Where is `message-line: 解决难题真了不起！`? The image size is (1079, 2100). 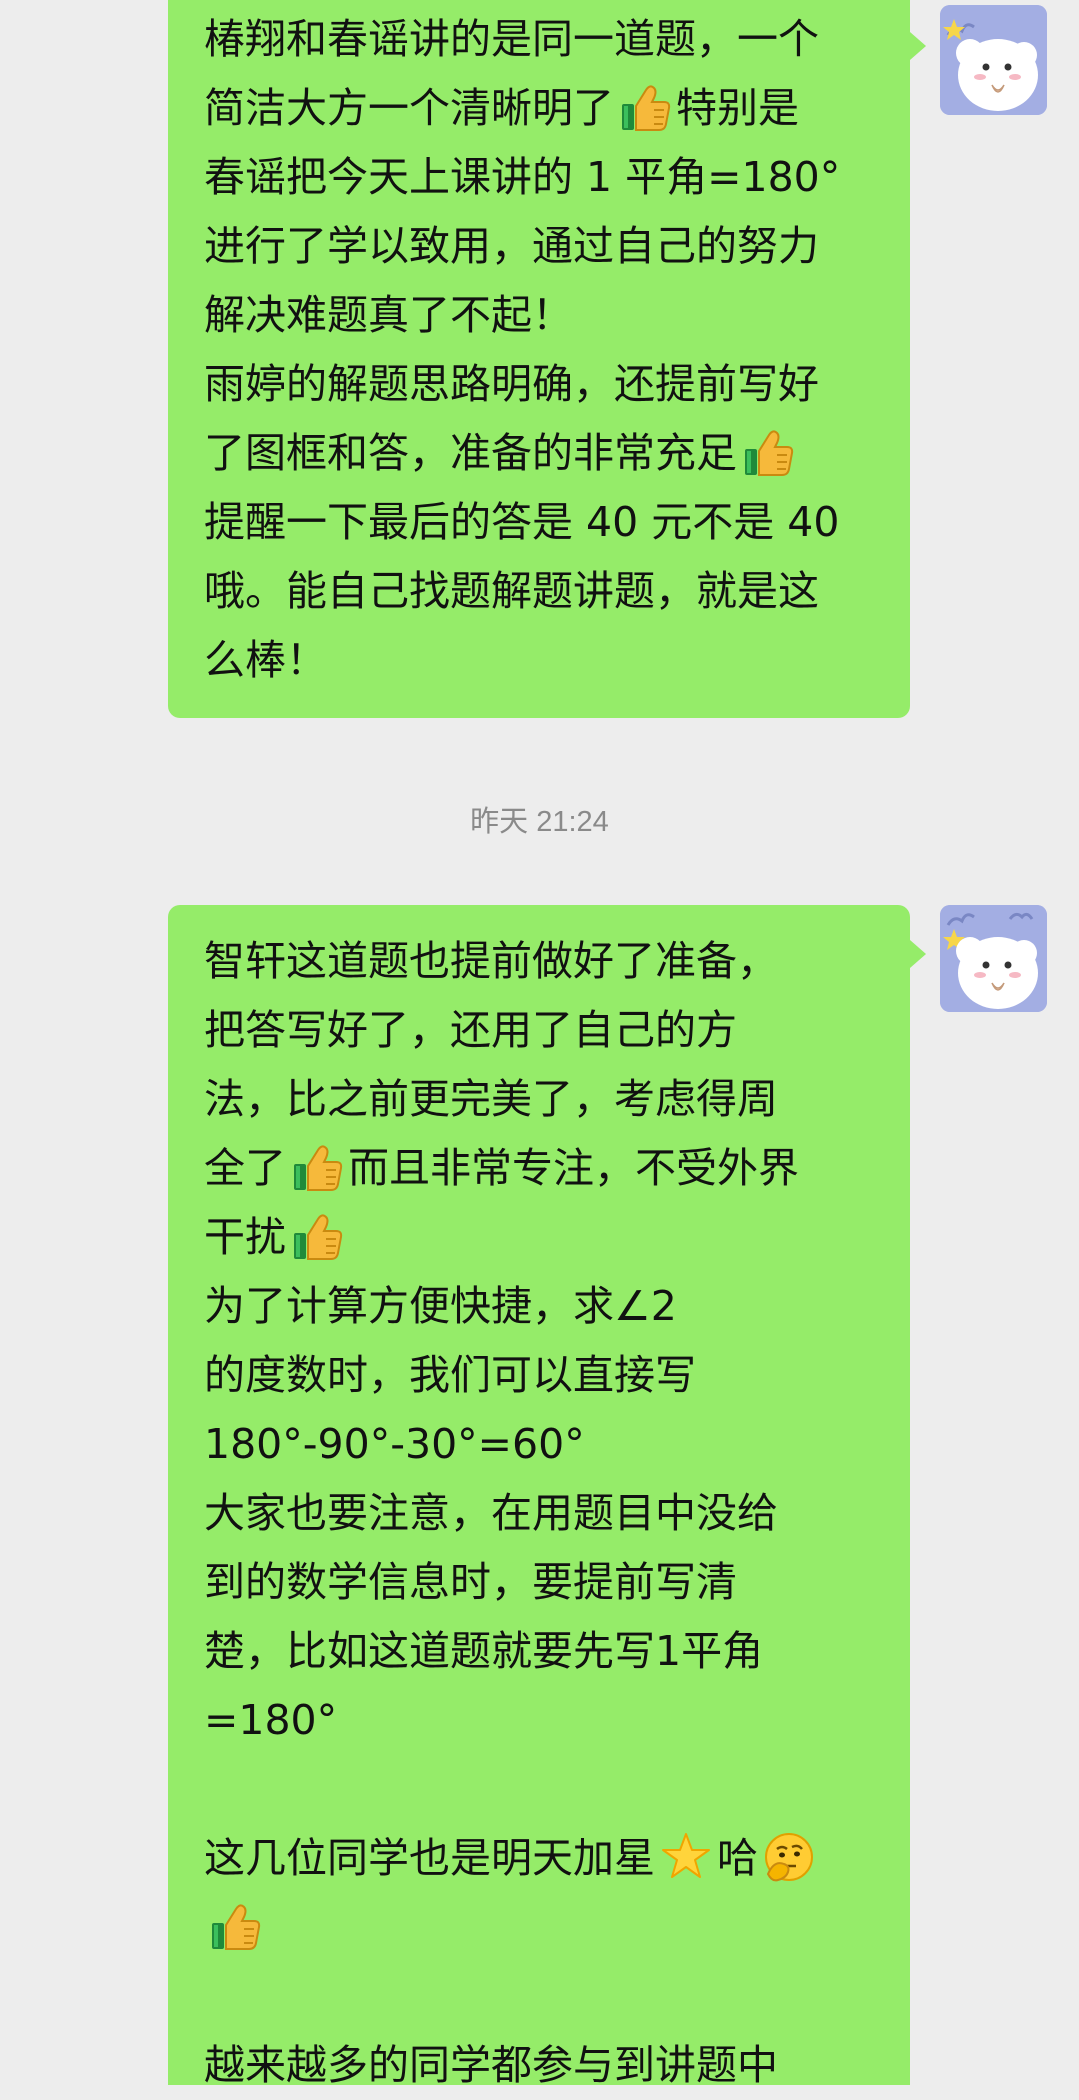 message-line: 解决难题真了不起！ is located at coordinates (388, 315).